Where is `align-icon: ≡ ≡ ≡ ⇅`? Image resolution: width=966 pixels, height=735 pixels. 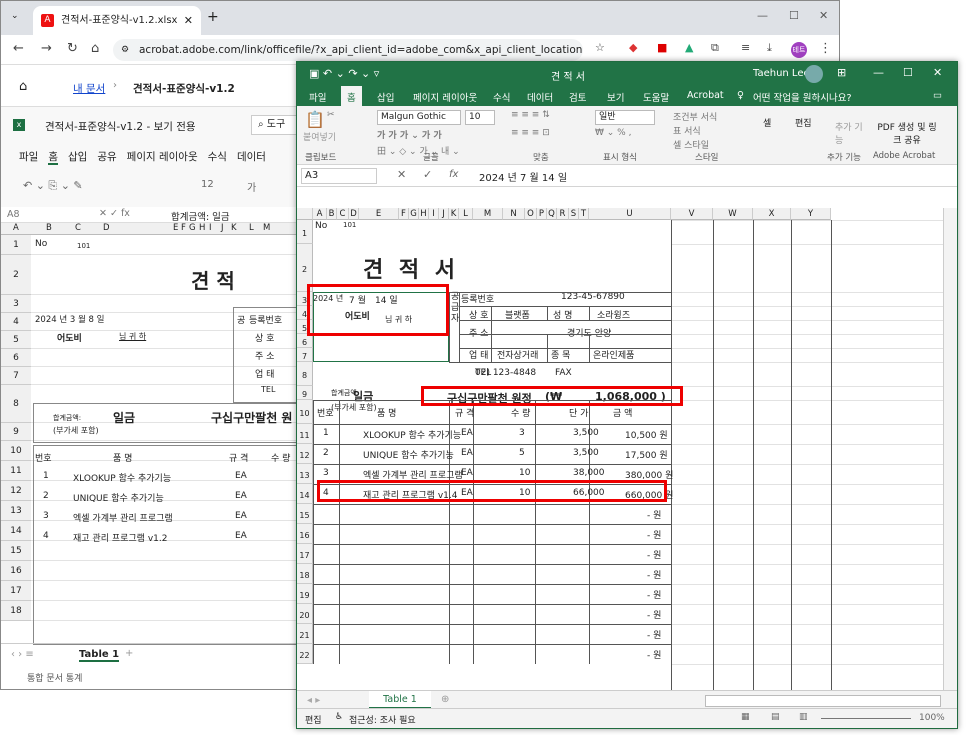 align-icon: ≡ ≡ ≡ ⇅ is located at coordinates (530, 115).